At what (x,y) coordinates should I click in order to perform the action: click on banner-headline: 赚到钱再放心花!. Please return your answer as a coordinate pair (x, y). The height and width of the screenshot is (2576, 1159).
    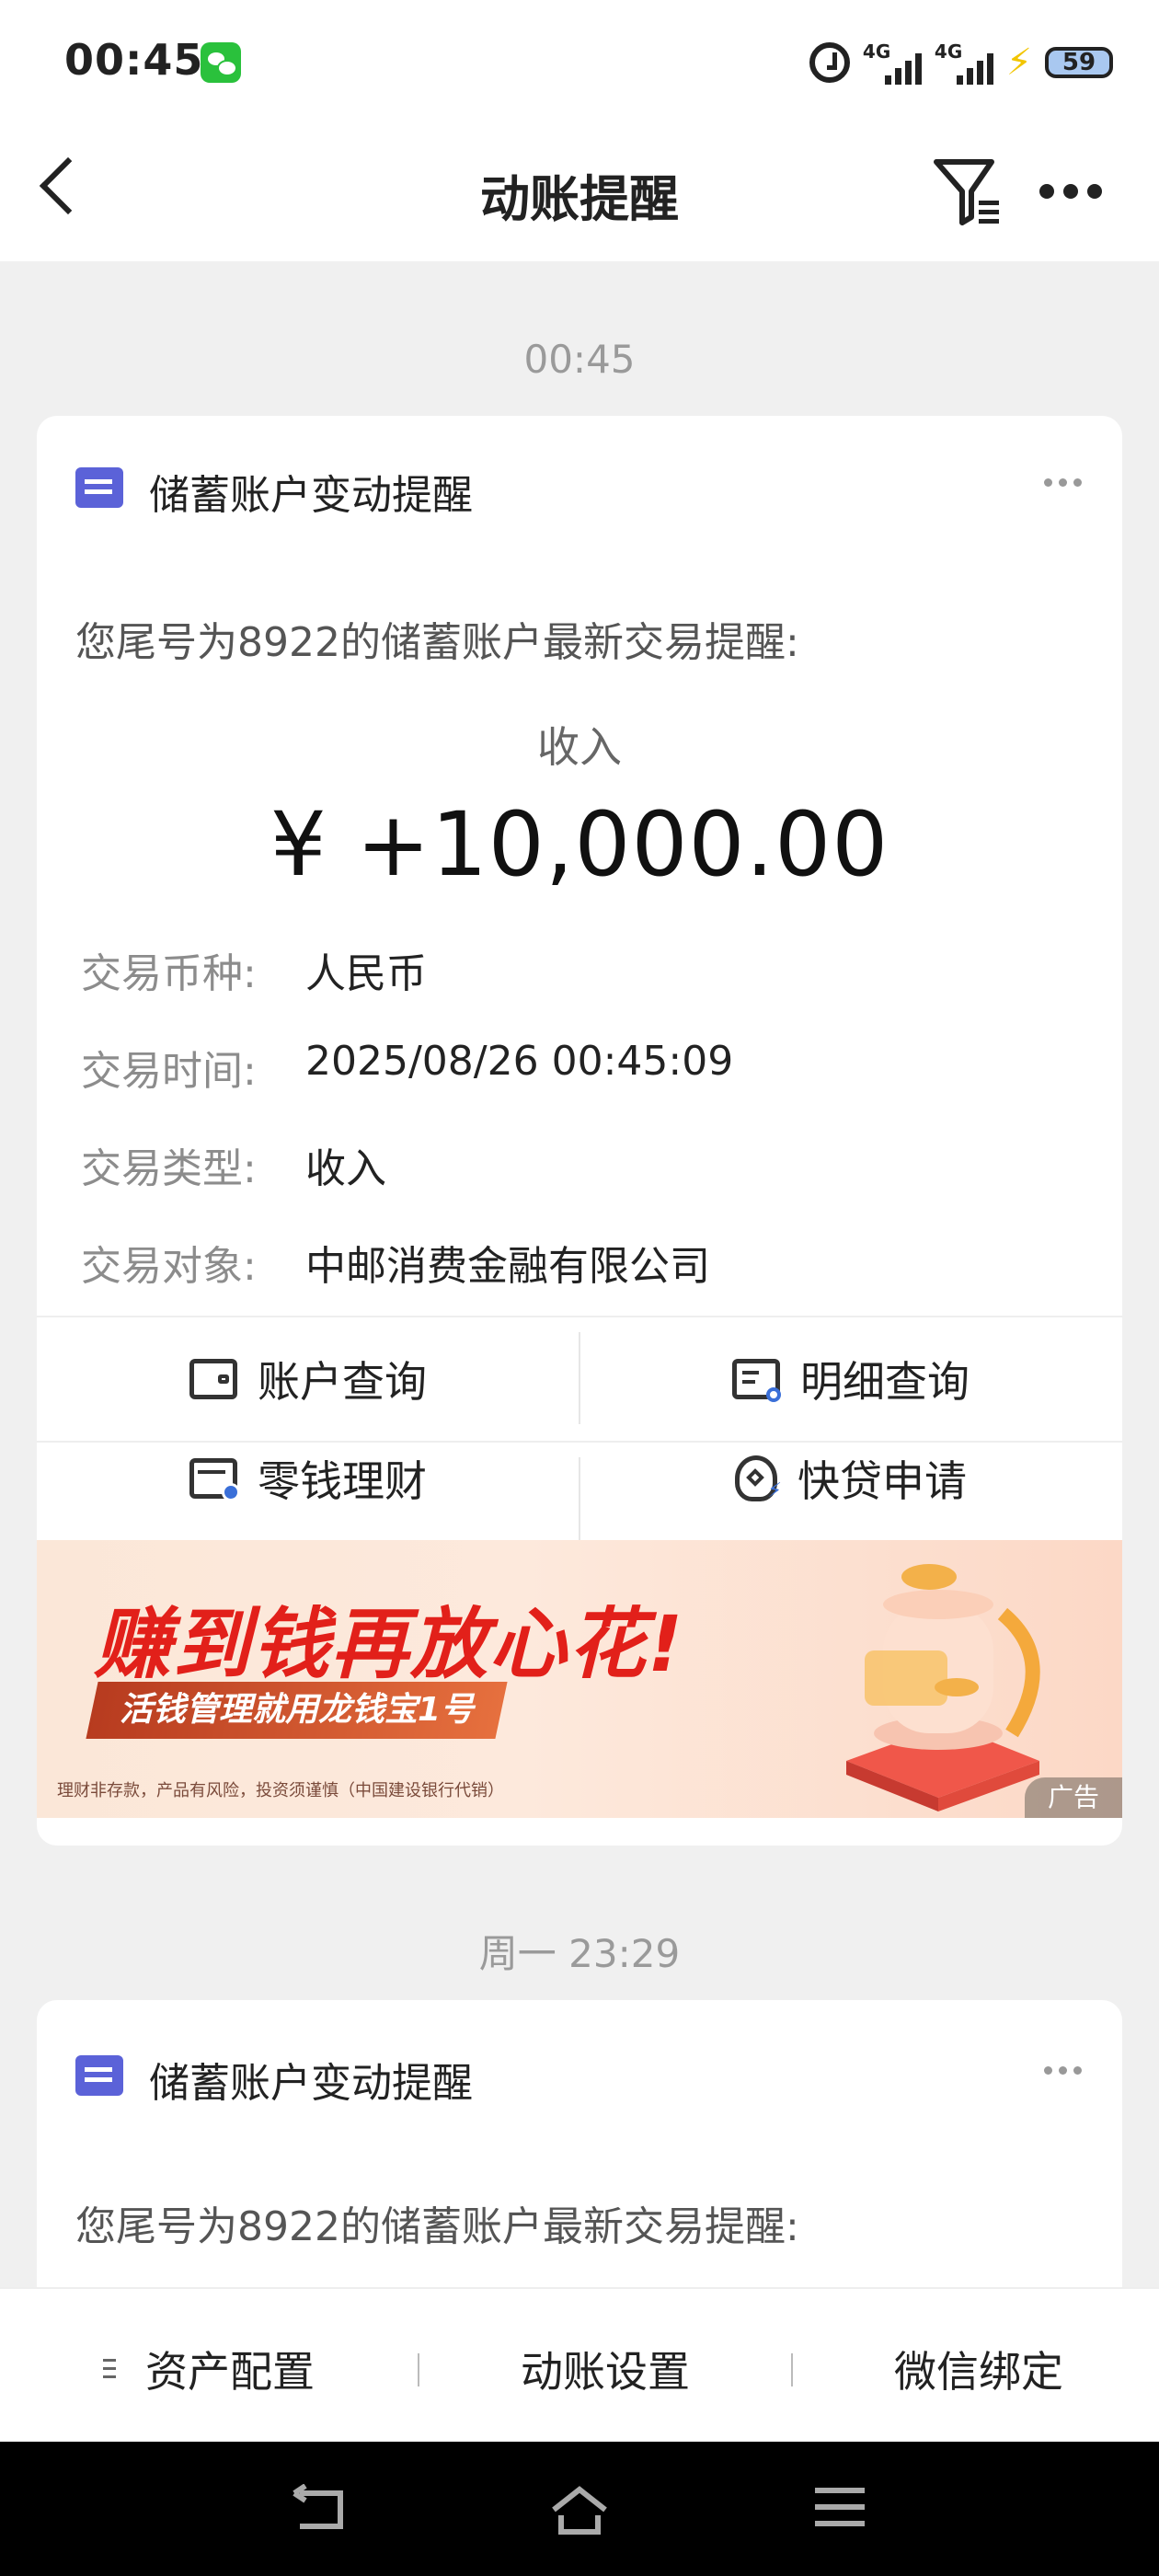
    Looking at the image, I should click on (389, 1644).